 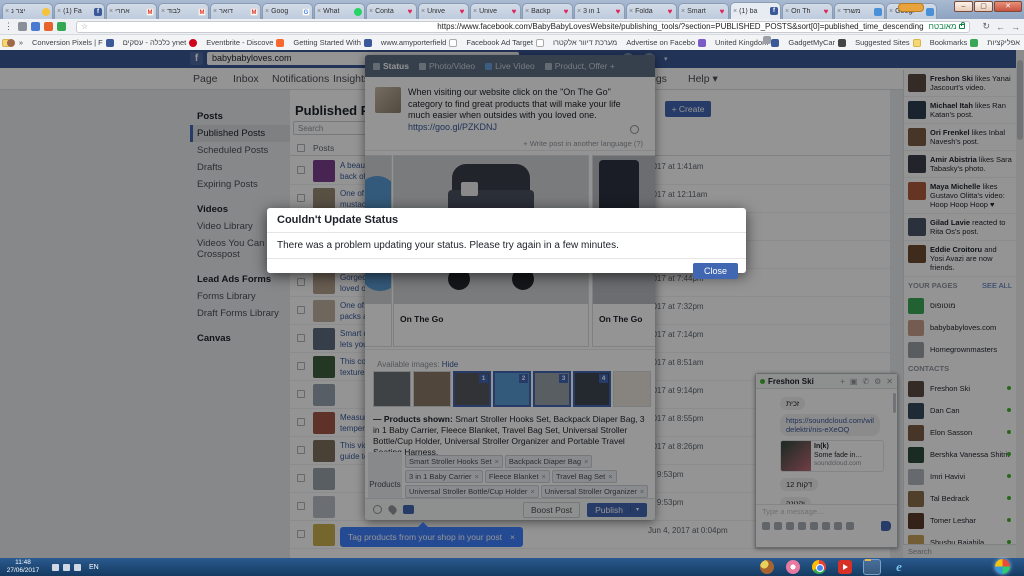 I want to click on browser-tab: × Smart, so click(x=703, y=11).